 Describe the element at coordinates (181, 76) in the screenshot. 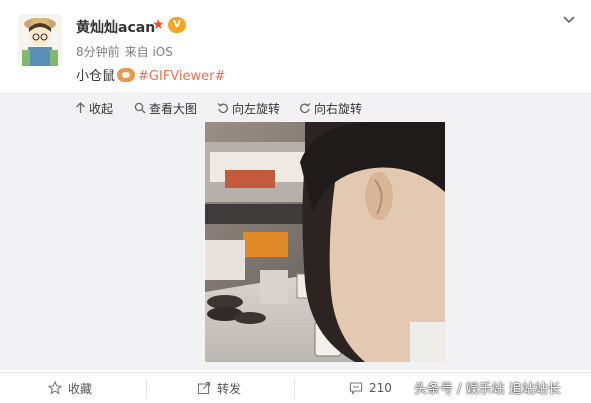

I see `hashtag-link: #GIFViewer#` at that location.